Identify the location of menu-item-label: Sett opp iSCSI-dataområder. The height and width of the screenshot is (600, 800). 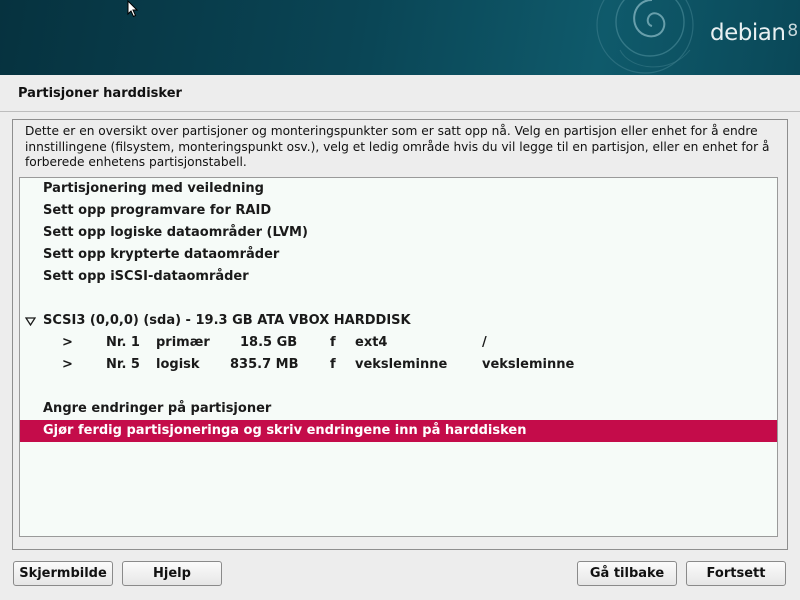
(146, 276).